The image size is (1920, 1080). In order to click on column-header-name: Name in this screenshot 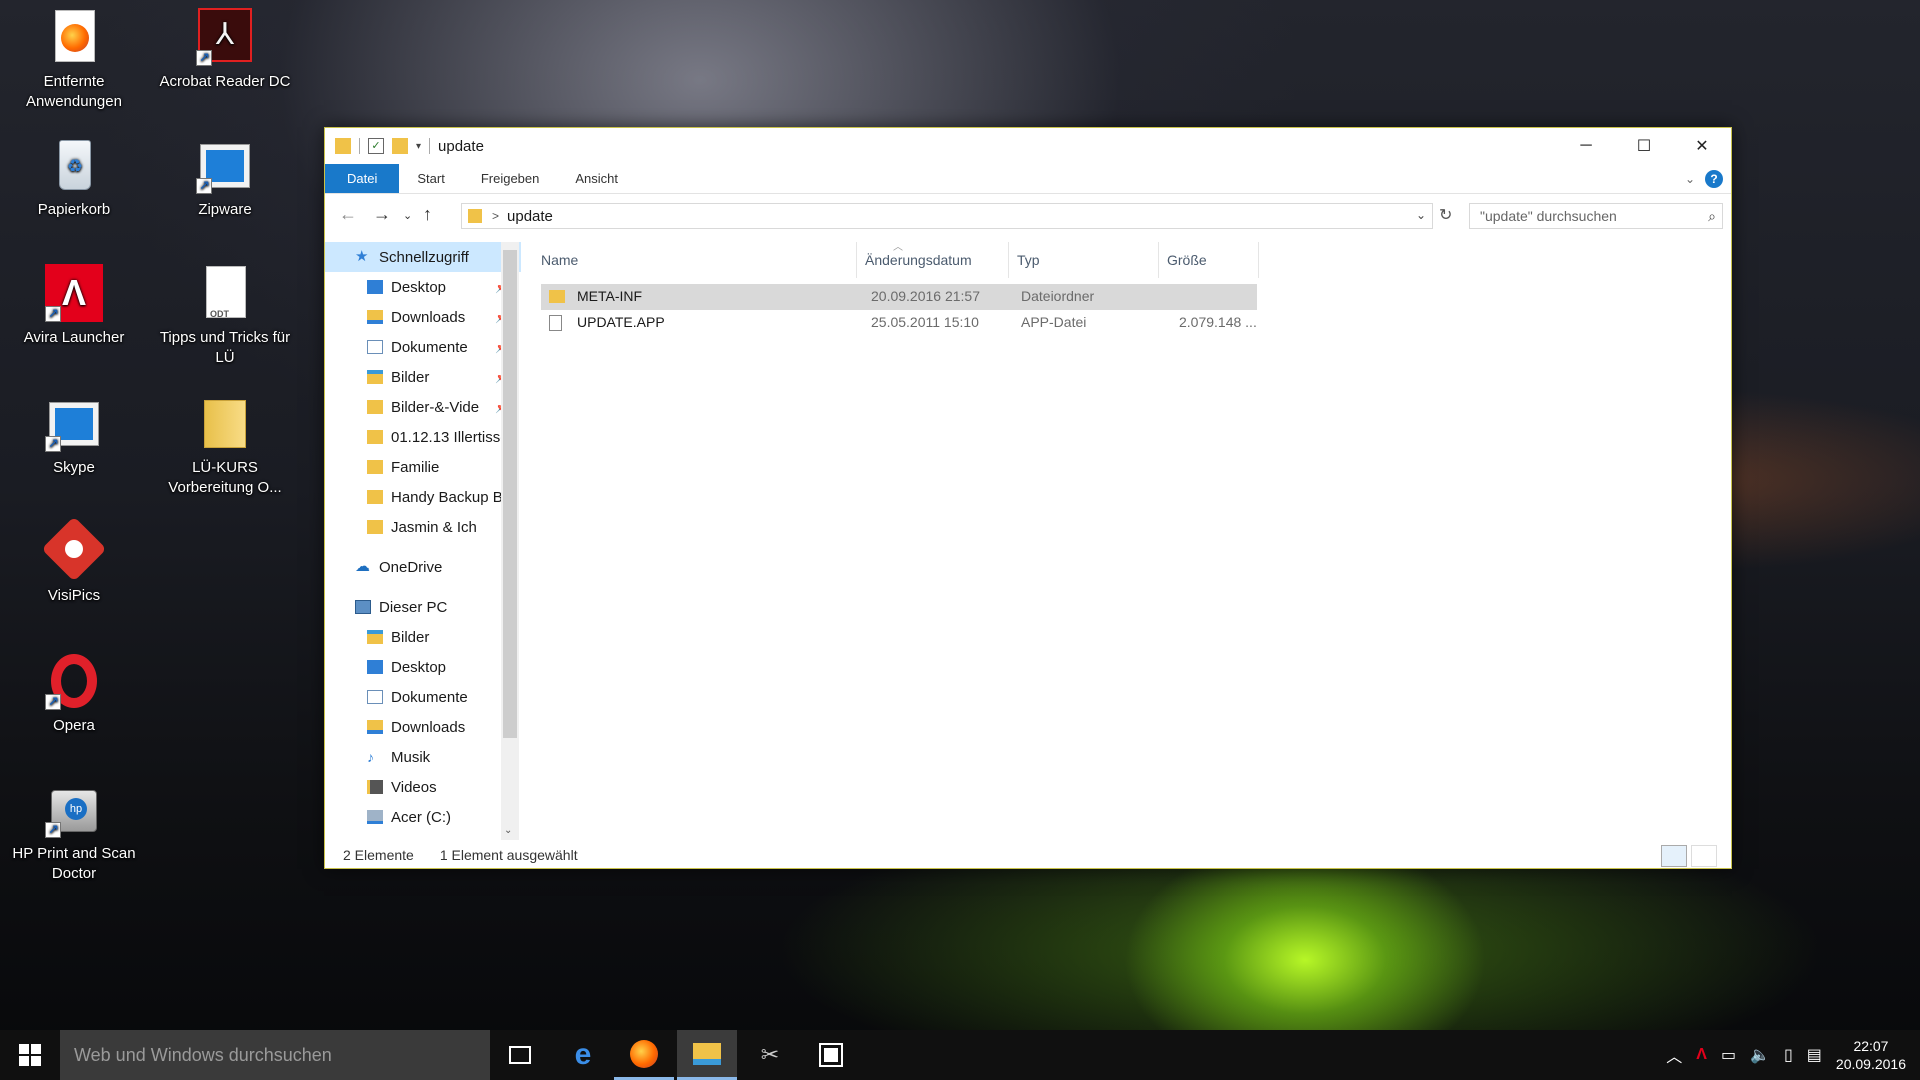, I will do `click(695, 260)`.